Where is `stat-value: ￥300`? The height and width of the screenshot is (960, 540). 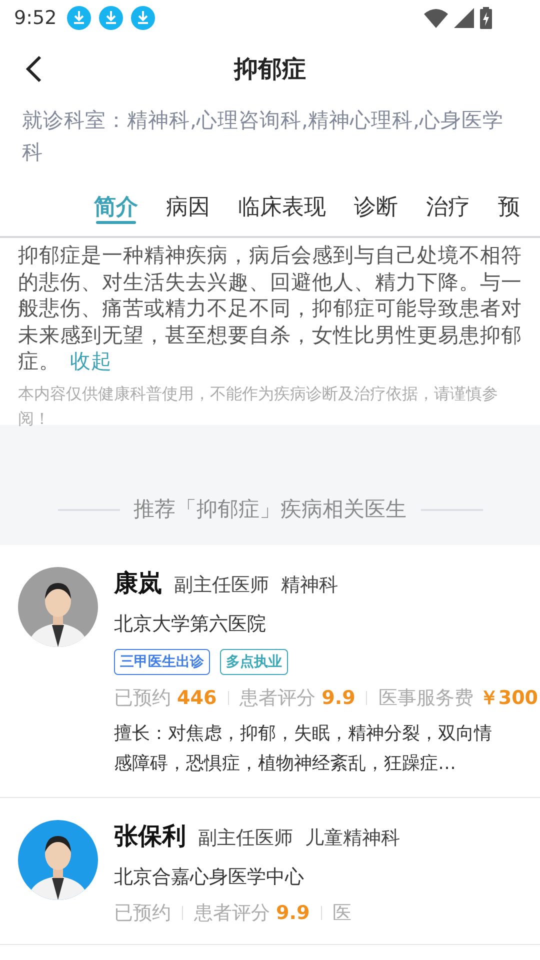 stat-value: ￥300 is located at coordinates (508, 698).